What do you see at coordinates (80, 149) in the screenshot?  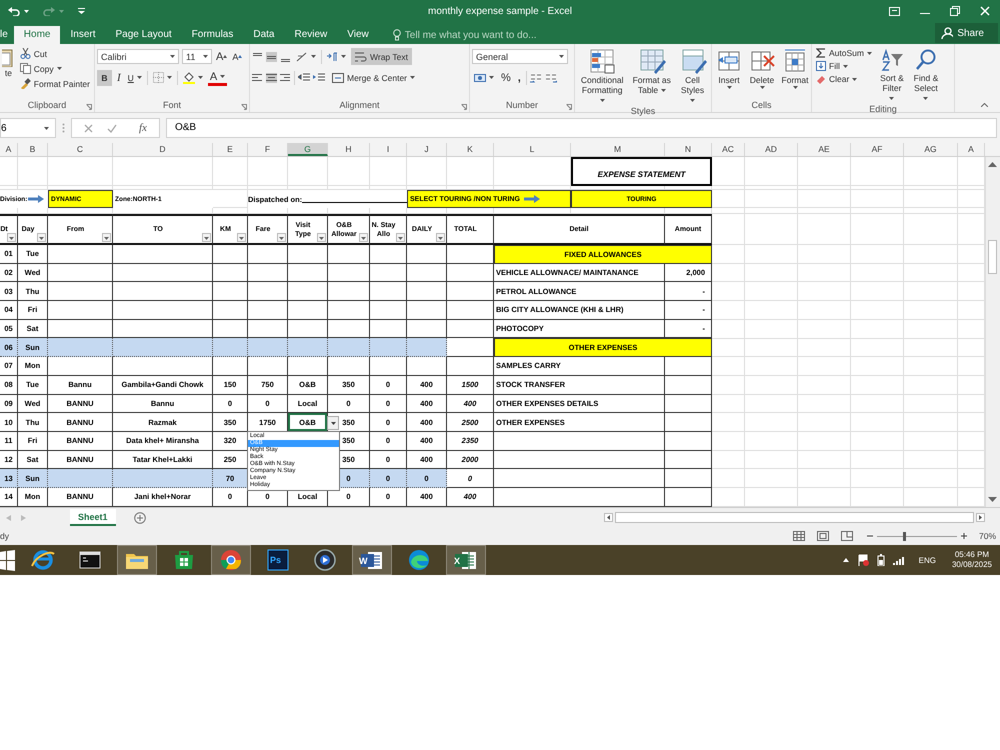 I see `column-letter: C` at bounding box center [80, 149].